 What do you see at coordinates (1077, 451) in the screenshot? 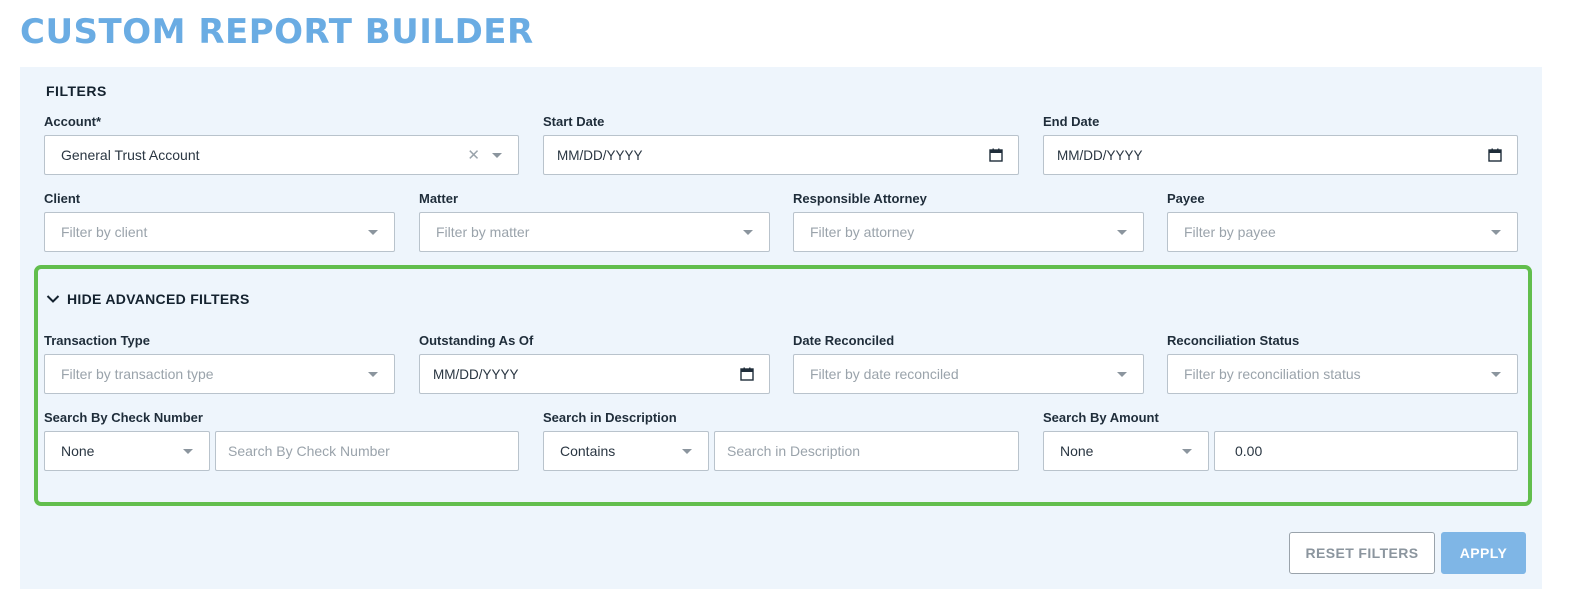
I see `amount-operator-value: None` at bounding box center [1077, 451].